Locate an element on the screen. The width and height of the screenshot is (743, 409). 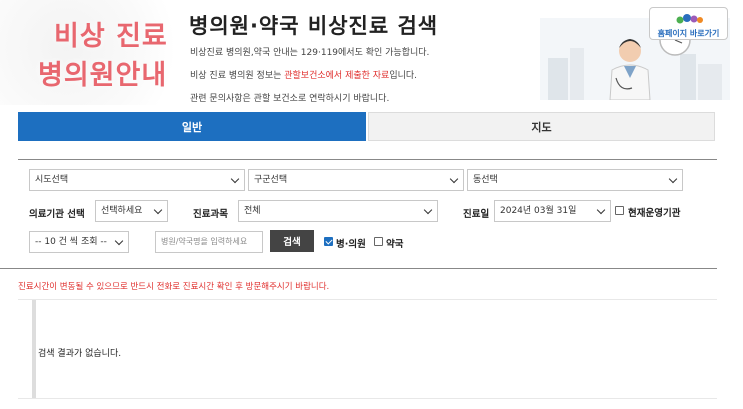
search-panel-top-border is located at coordinates (367, 159).